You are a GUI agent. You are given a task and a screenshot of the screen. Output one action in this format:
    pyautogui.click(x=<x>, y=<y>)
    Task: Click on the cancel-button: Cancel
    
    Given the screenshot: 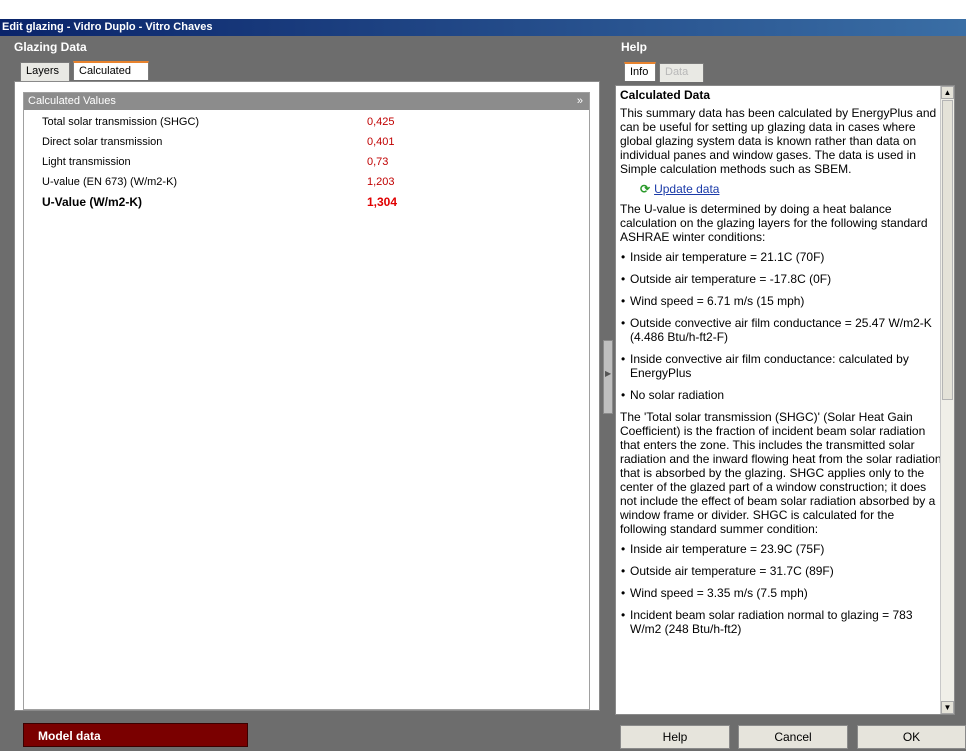 What is the action you would take?
    pyautogui.click(x=793, y=737)
    